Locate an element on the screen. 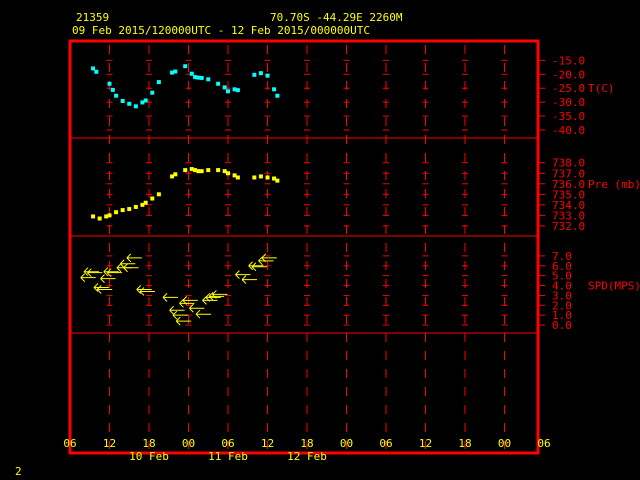 The height and width of the screenshot is (480, 640). y-tick-label: 732.0 is located at coordinates (568, 226).